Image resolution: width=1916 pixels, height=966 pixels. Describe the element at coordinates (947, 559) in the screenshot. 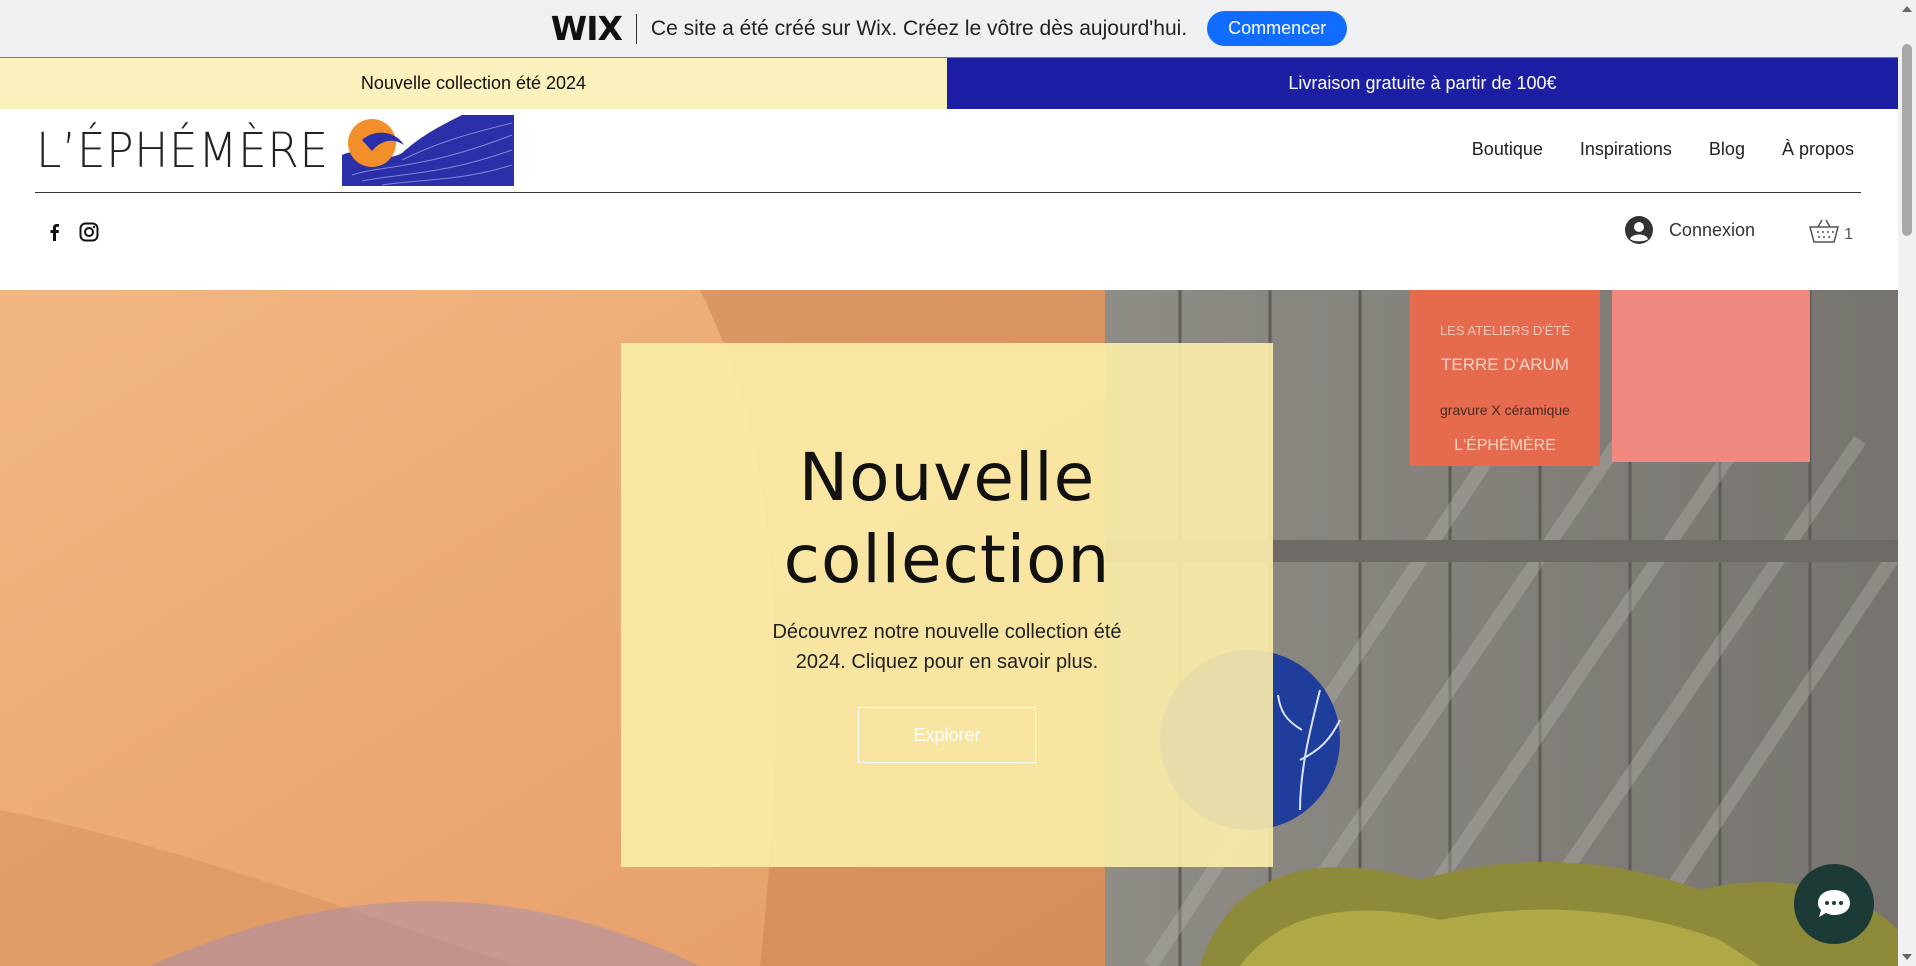

I see `hero-title-line-2: collection` at that location.